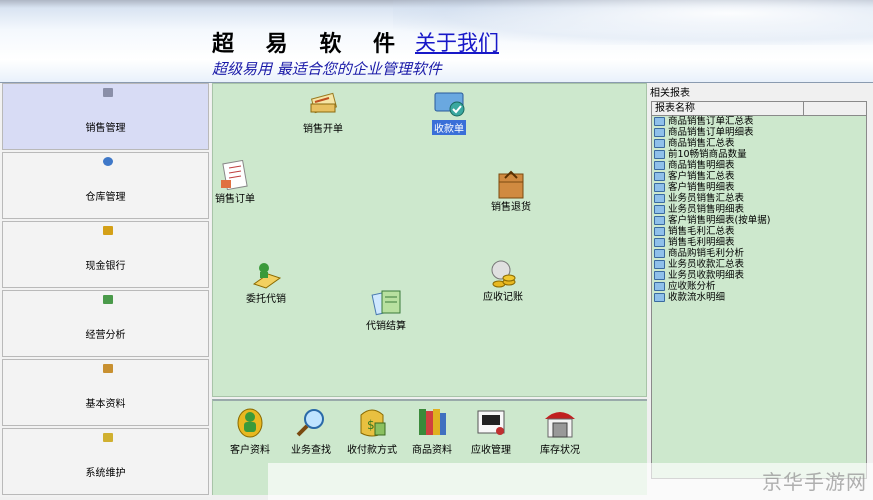  What do you see at coordinates (105, 335) in the screenshot?
I see `nav-item-label: 经营分析` at bounding box center [105, 335].